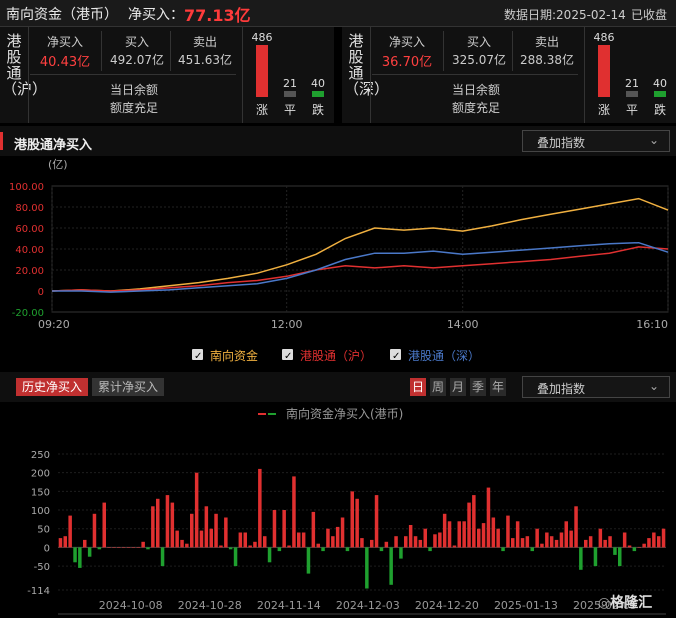  I want to click on net-buy-value-sh: 40.43亿, so click(65, 62).